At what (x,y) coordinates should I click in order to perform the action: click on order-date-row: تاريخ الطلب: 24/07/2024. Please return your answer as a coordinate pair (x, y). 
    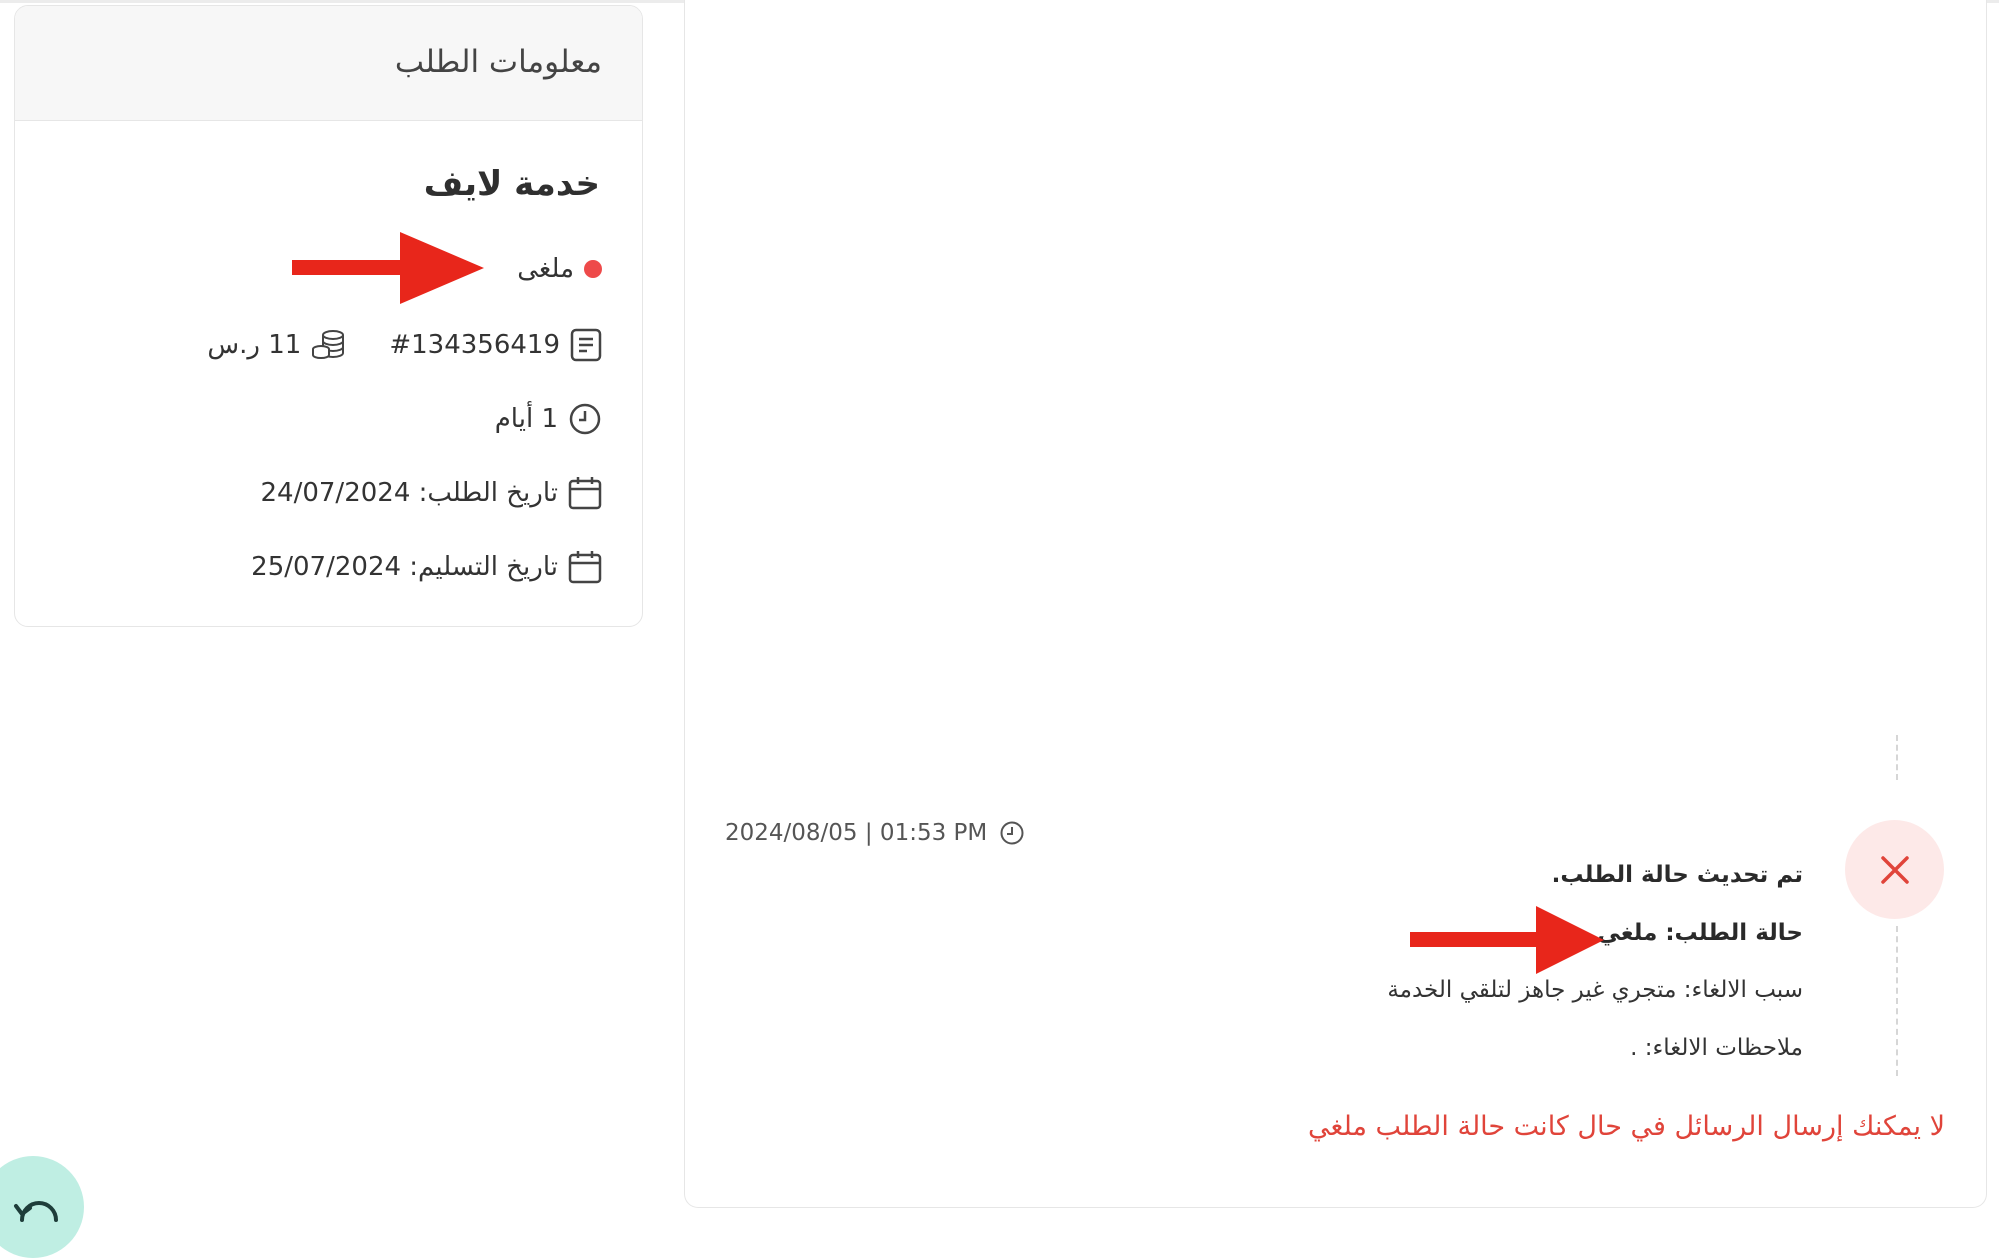
    Looking at the image, I should click on (432, 493).